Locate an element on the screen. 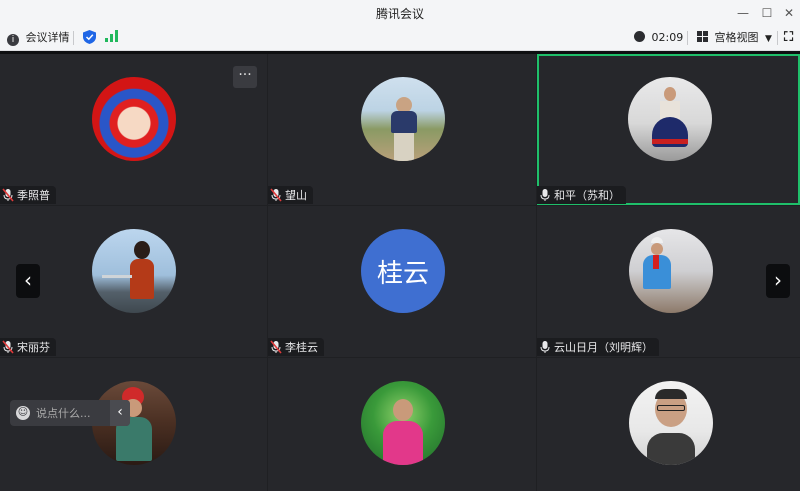 The width and height of the screenshot is (800, 491). emoji-icon: ☺ is located at coordinates (23, 413).